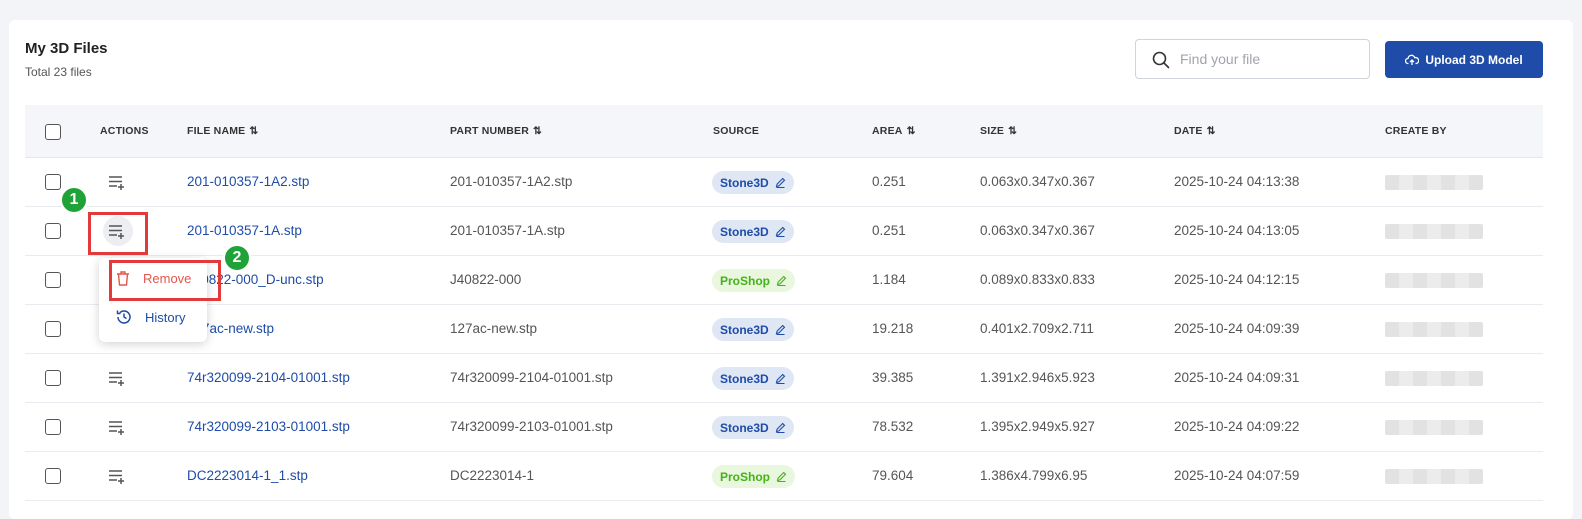 The width and height of the screenshot is (1582, 519). What do you see at coordinates (1416, 131) in the screenshot?
I see `column-create-by: CREATE BY` at bounding box center [1416, 131].